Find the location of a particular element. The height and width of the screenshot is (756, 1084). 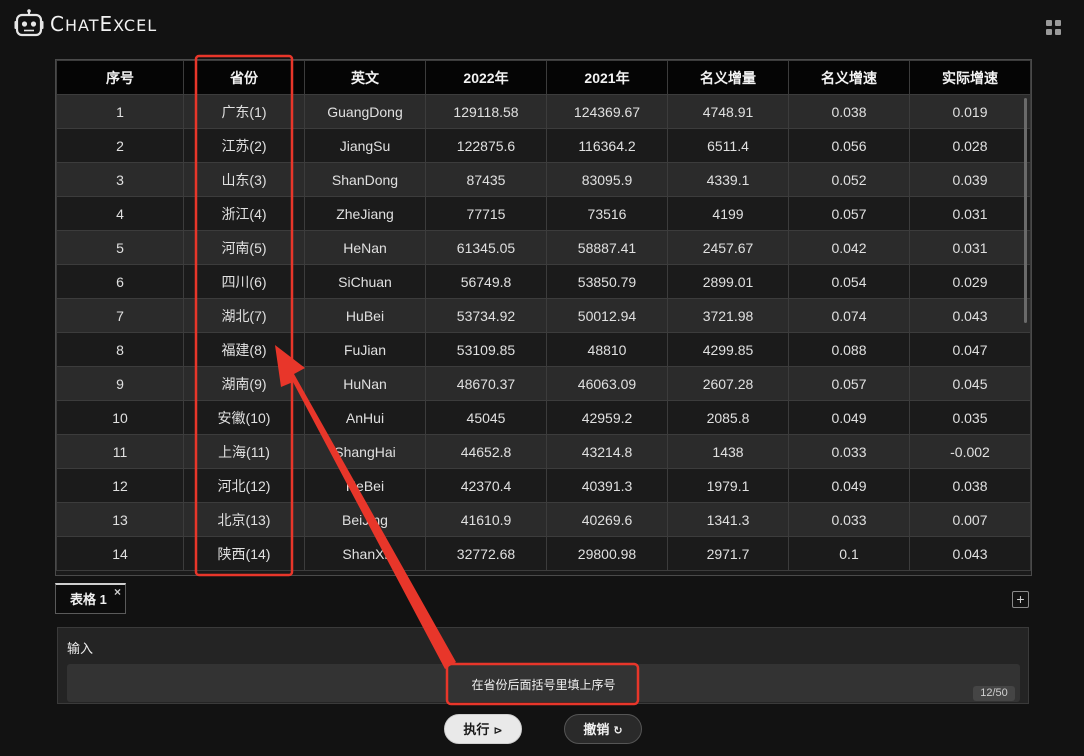

table-cell: 42959.2 is located at coordinates (607, 417).